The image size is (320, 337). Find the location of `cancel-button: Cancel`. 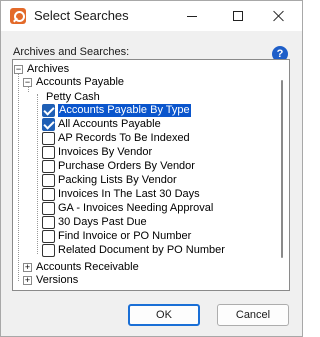

cancel-button: Cancel is located at coordinates (253, 315).